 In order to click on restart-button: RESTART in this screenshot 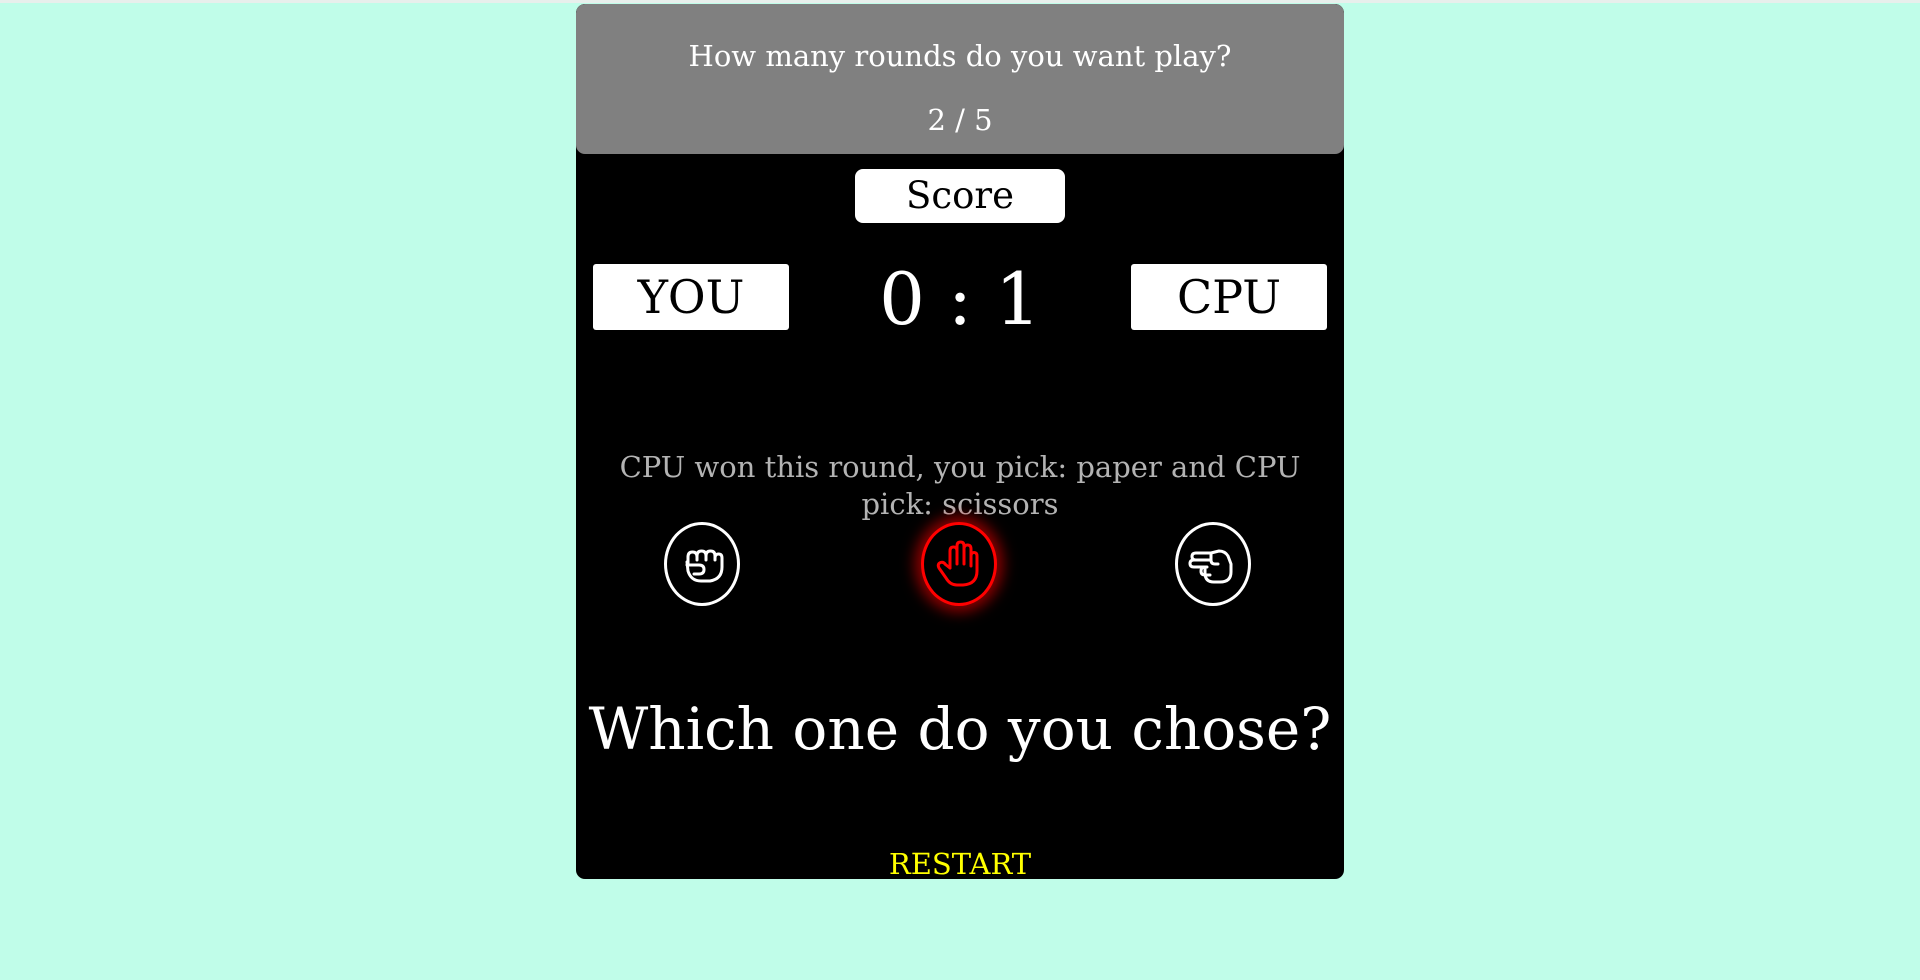, I will do `click(960, 863)`.